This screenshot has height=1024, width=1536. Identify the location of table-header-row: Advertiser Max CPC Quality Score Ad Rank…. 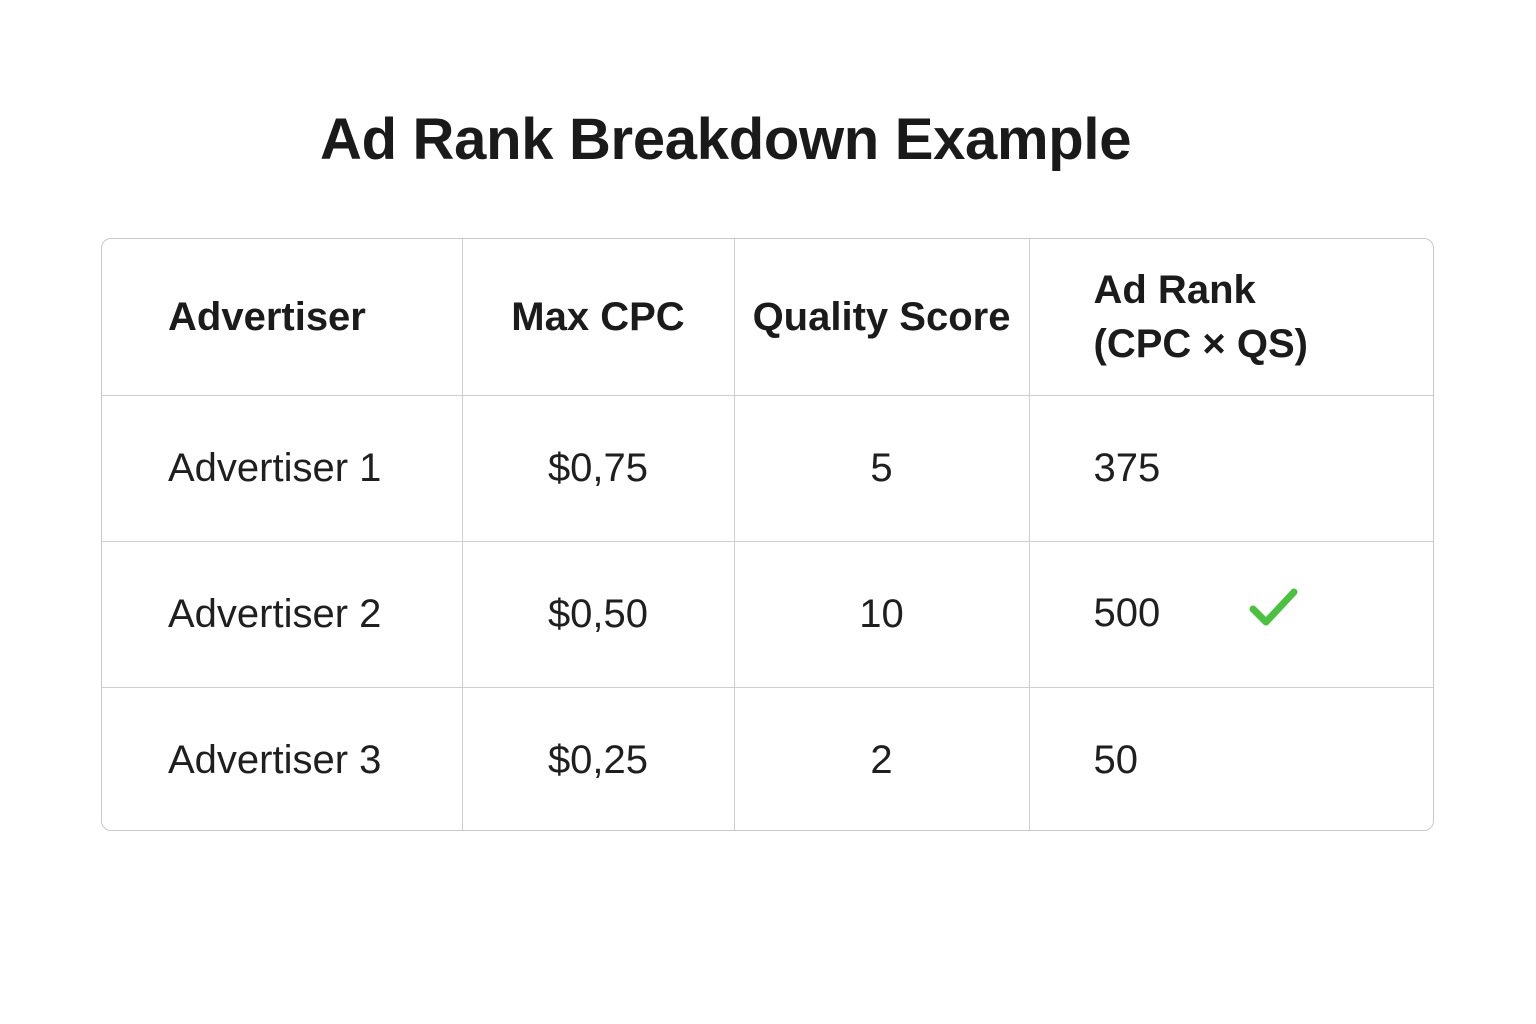
(767, 317).